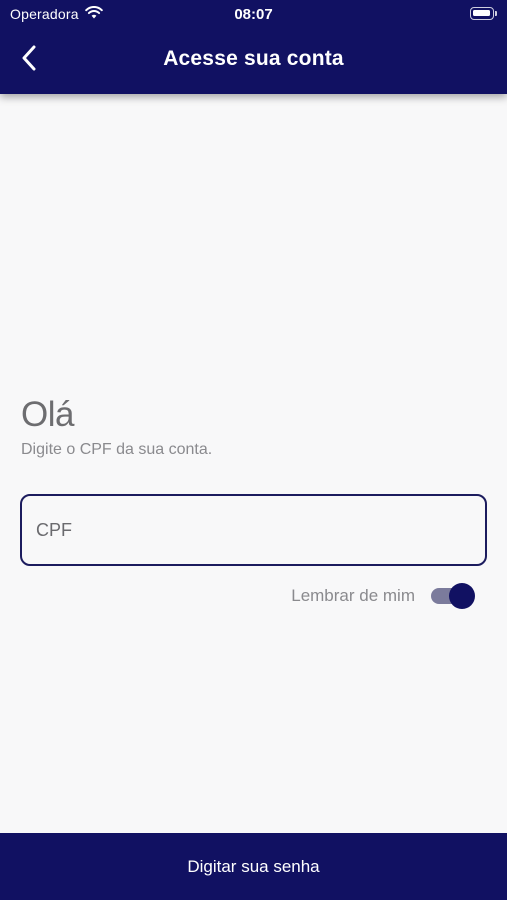 The image size is (507, 900). I want to click on status-bar: Operadora 08:07, so click(253, 15).